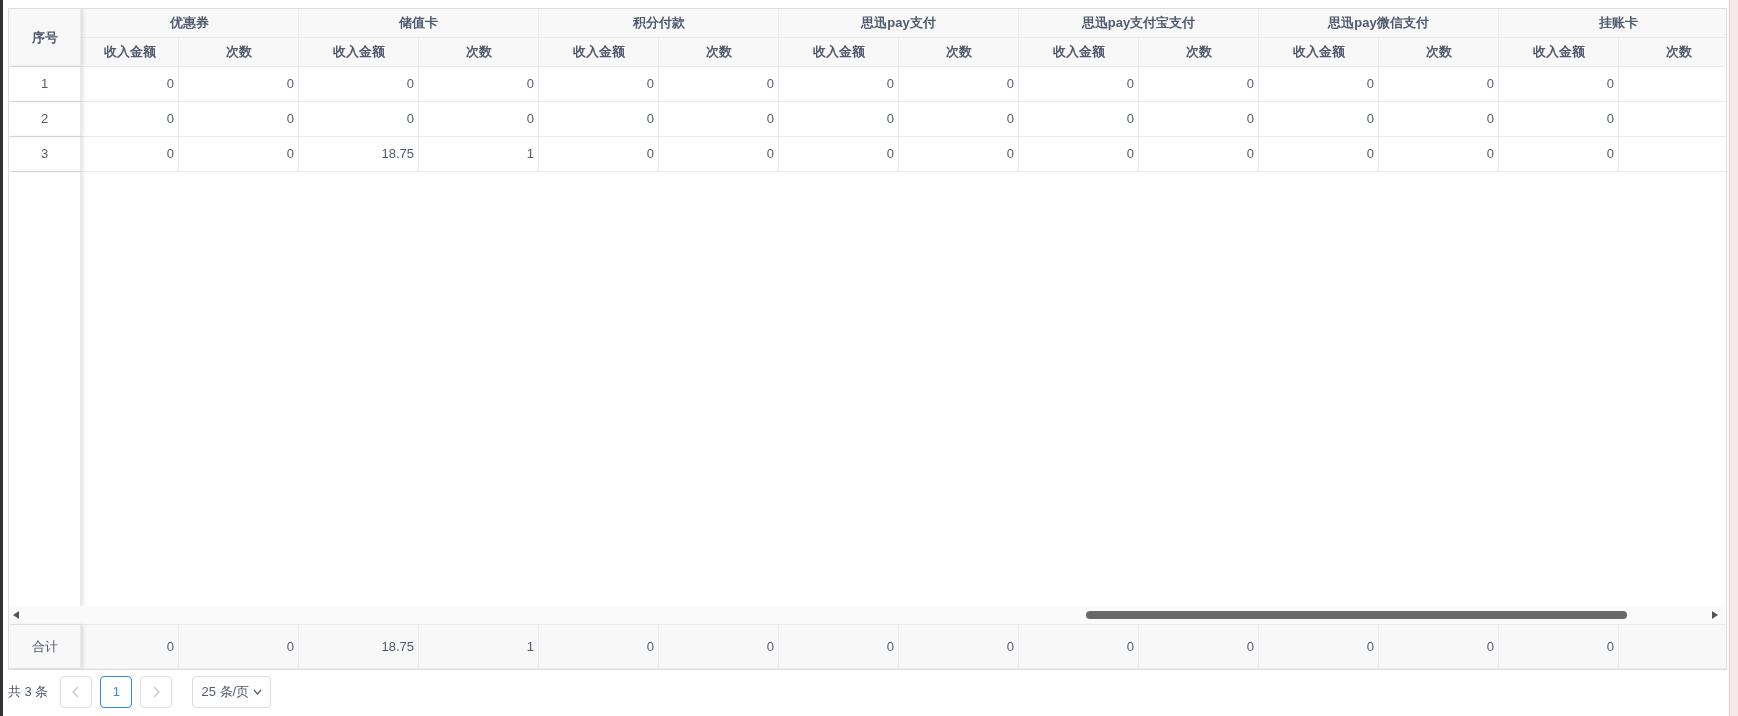 The image size is (1738, 716). Describe the element at coordinates (45, 37) in the screenshot. I see `column-header: 序号` at that location.